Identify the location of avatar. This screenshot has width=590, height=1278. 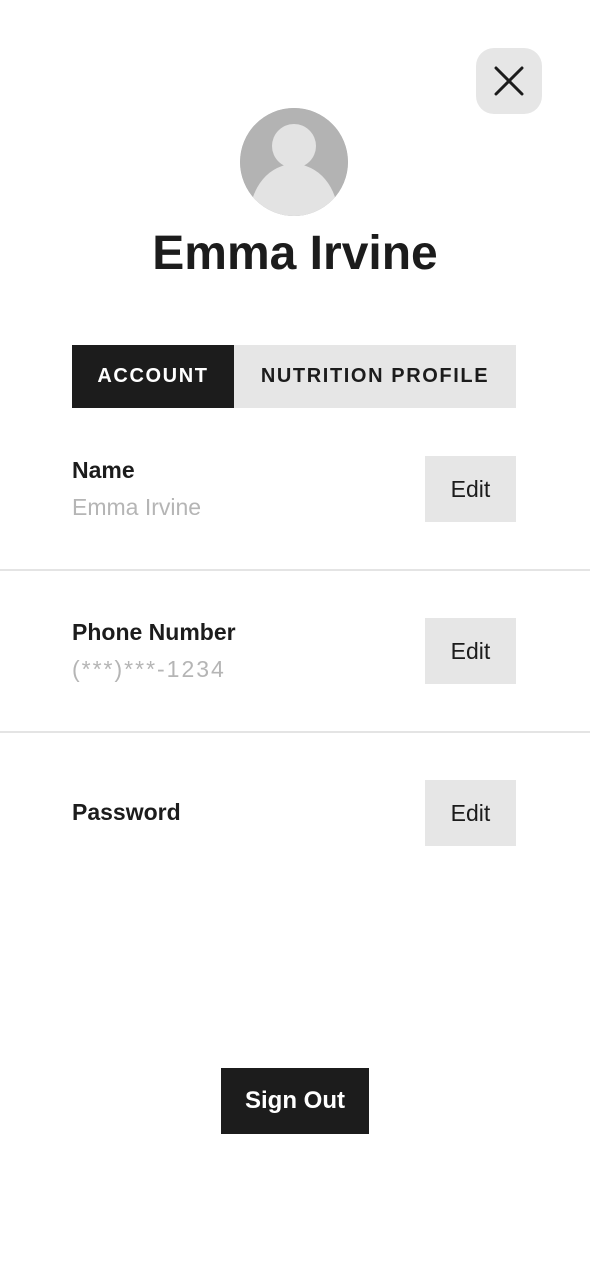
(294, 162).